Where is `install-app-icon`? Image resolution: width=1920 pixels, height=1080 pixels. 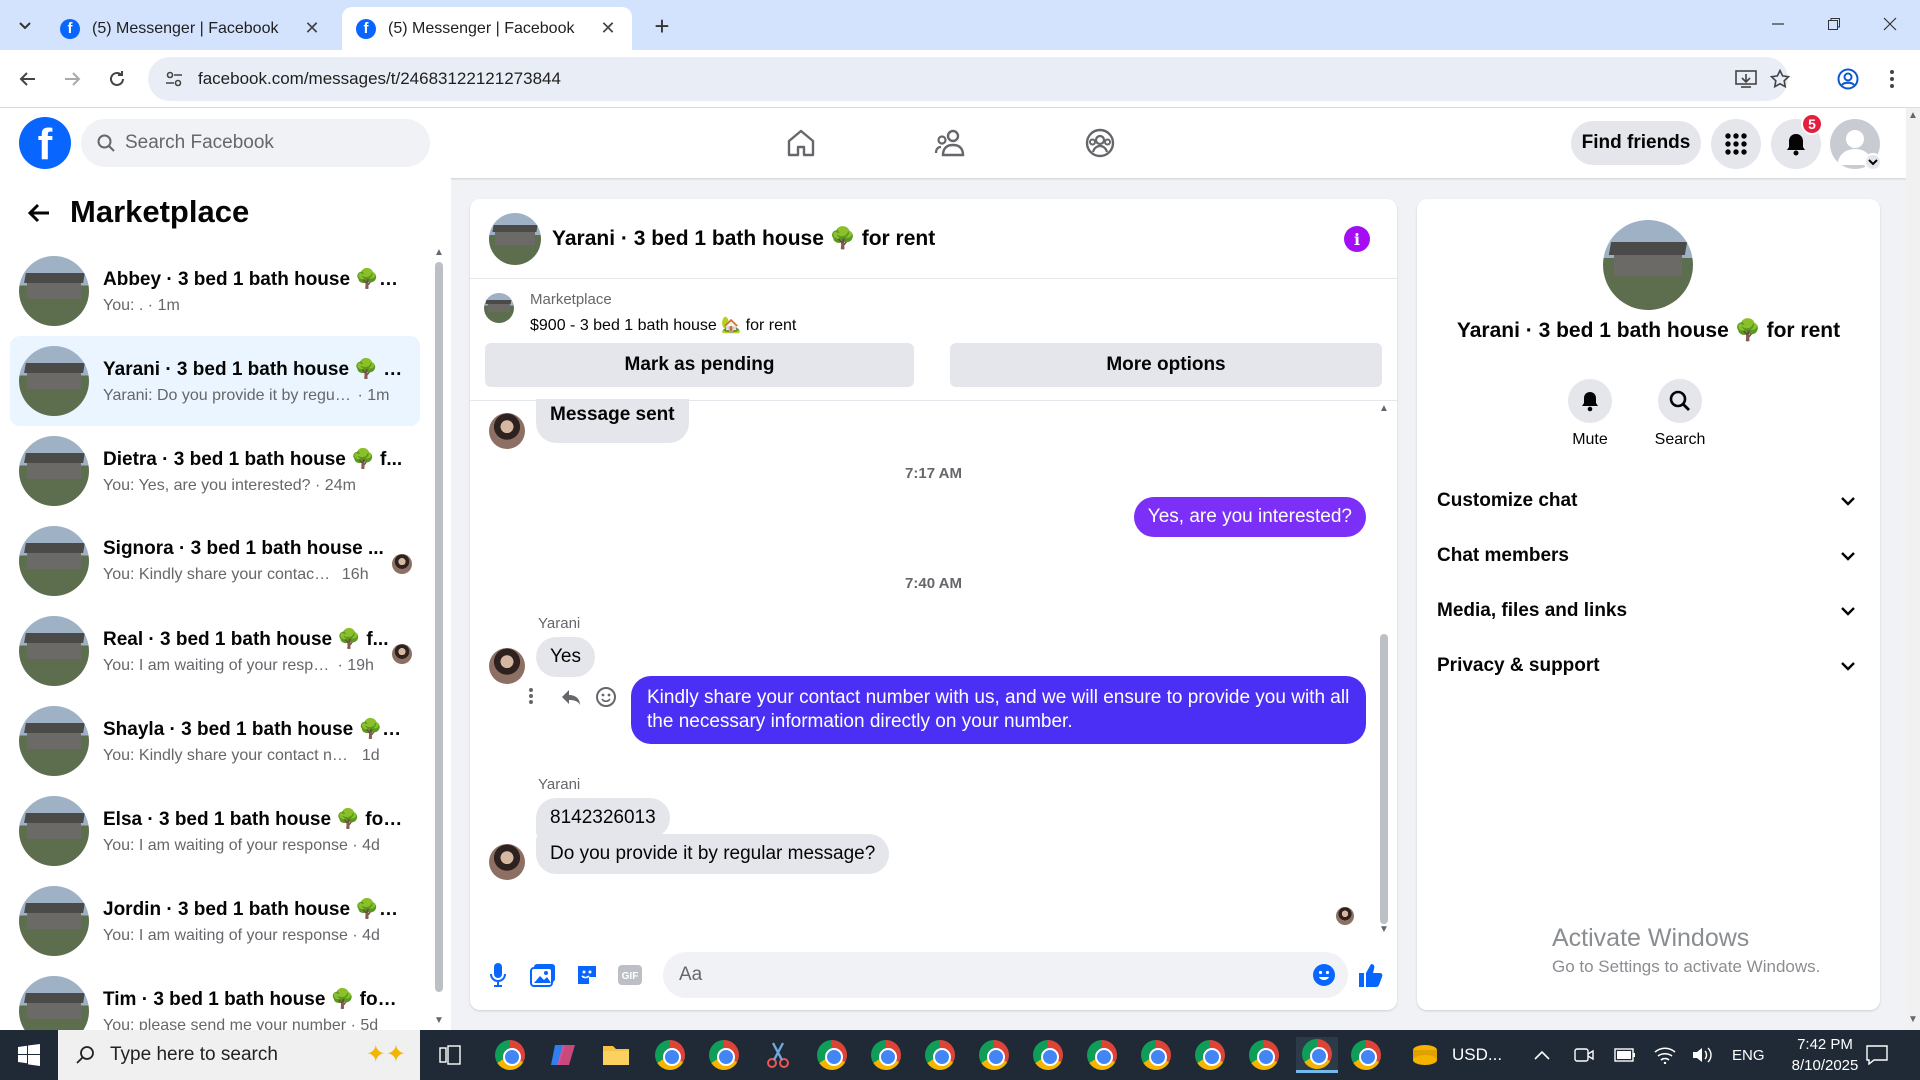
install-app-icon is located at coordinates (1746, 79).